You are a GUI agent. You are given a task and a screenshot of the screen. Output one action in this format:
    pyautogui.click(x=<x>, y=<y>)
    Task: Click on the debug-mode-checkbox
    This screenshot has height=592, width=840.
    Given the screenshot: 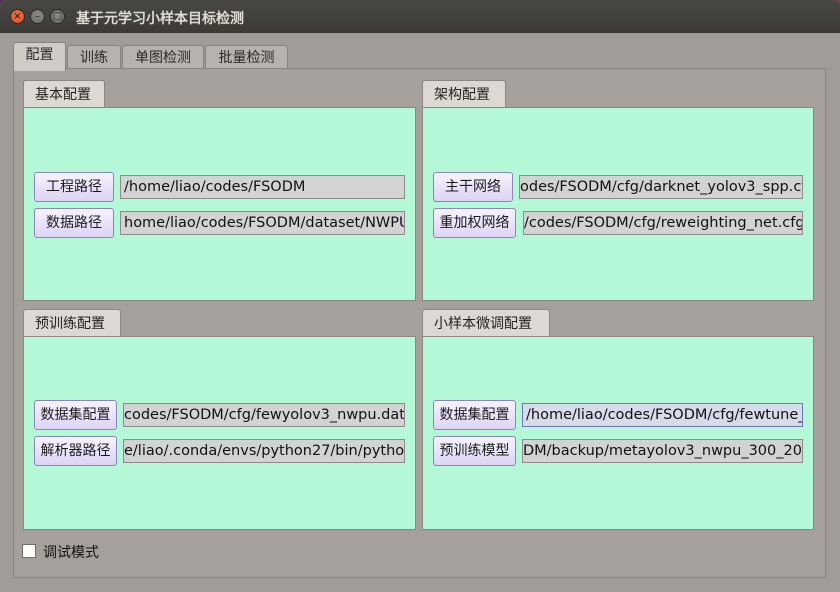 What is the action you would take?
    pyautogui.click(x=29, y=551)
    